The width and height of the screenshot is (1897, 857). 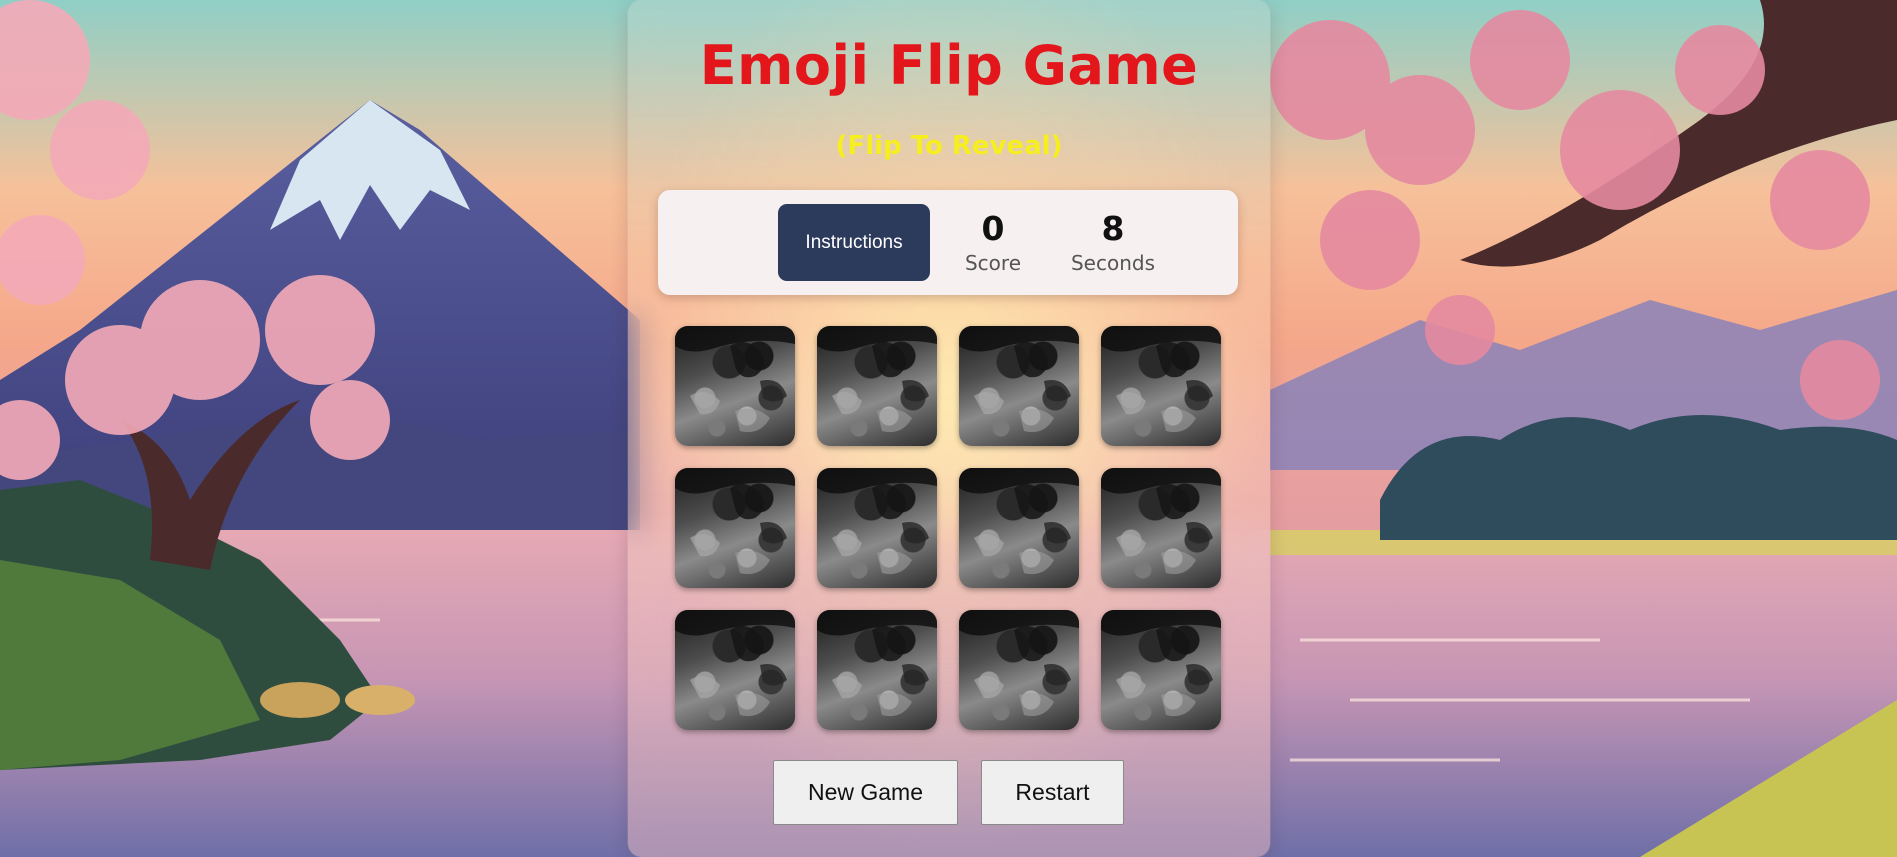 I want to click on status-bar: Instructions 0 Score 8 Seconds, so click(x=948, y=242).